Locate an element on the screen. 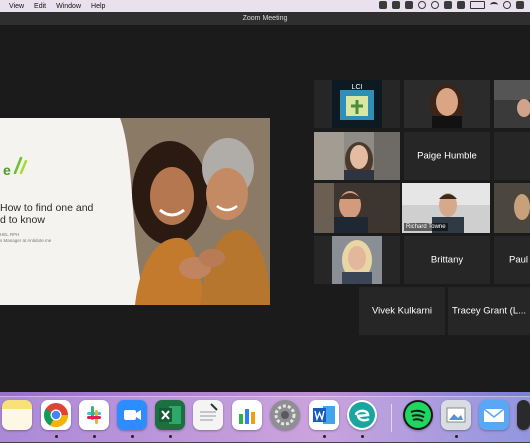 This screenshot has height=443, width=530. participant-tile: Paul is located at coordinates (512, 260).